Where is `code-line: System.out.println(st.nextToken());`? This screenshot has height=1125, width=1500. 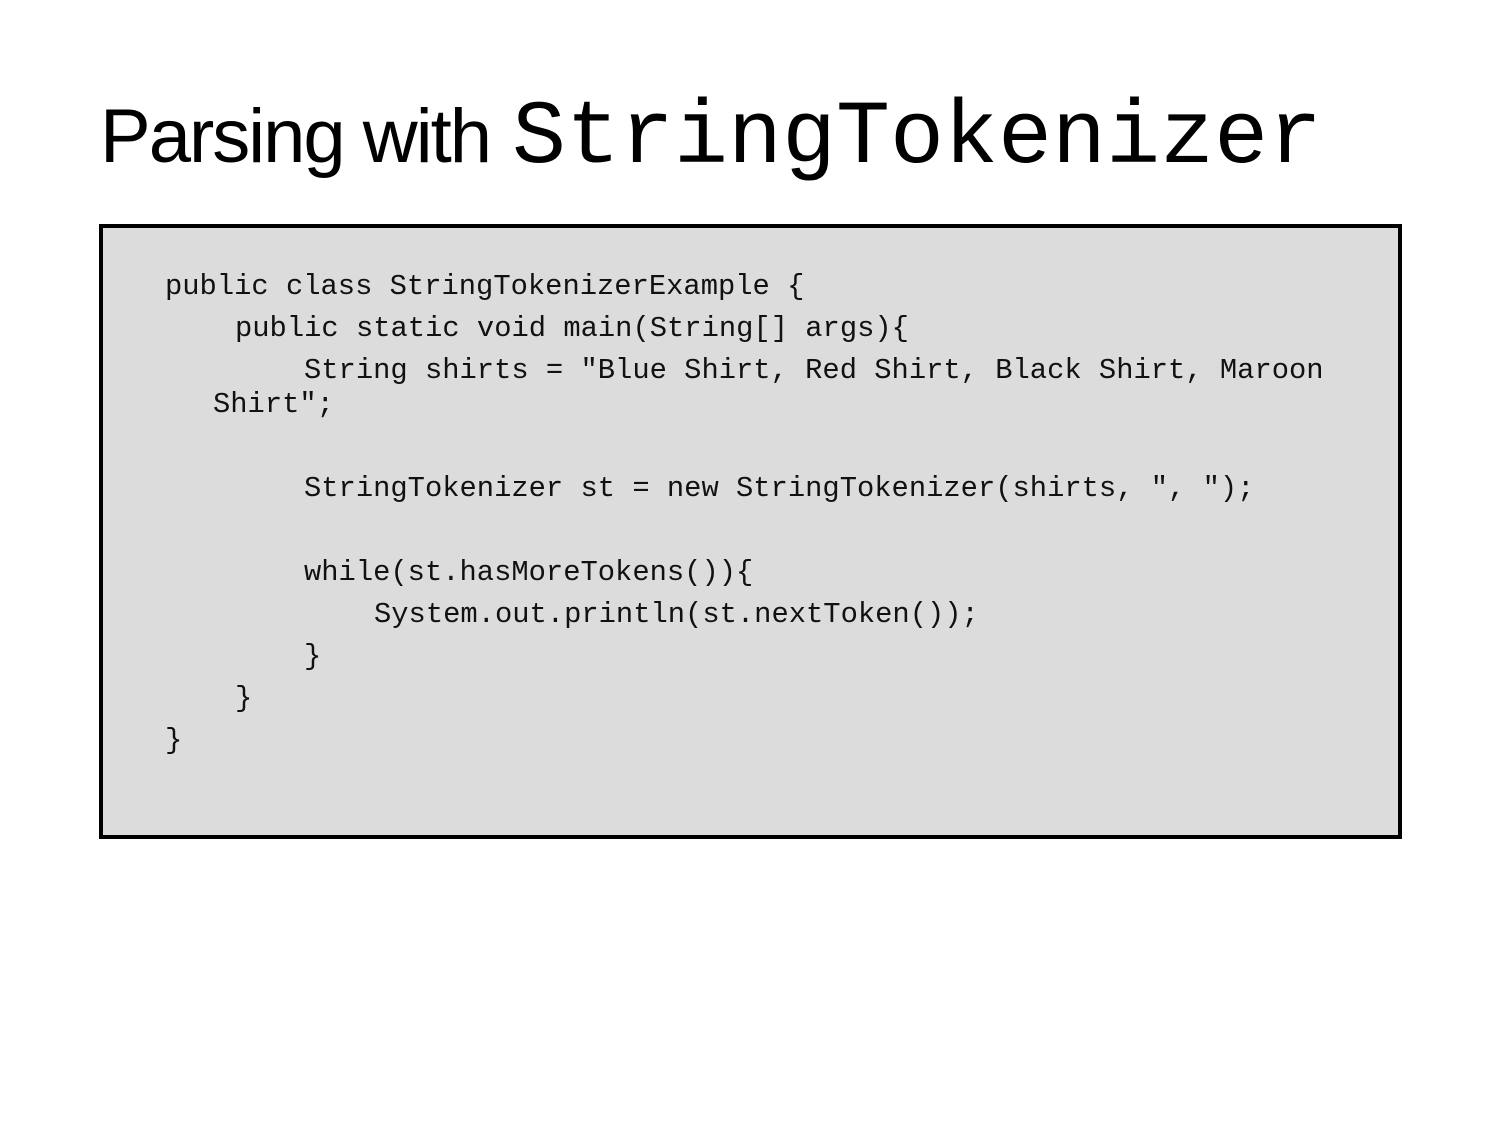 code-line: System.out.println(st.nextToken()); is located at coordinates (676, 614).